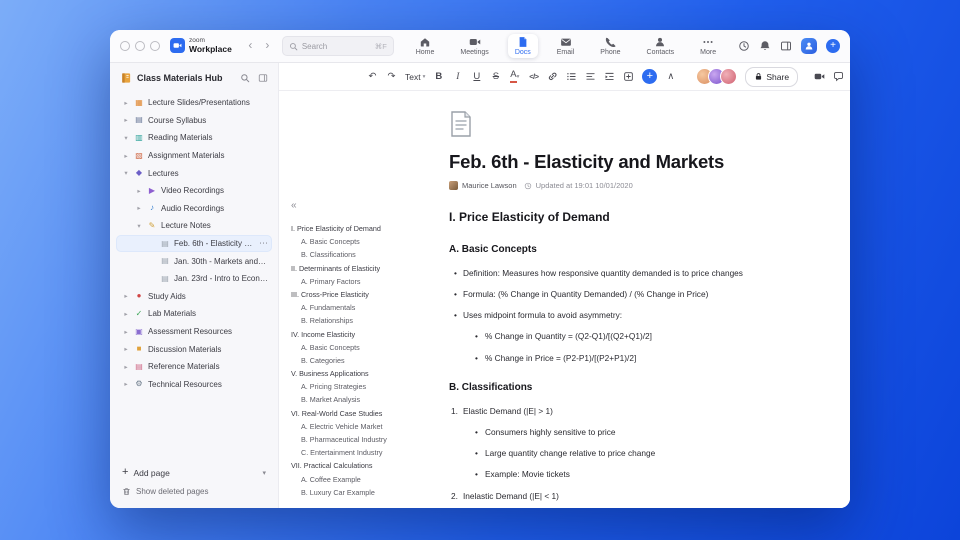 Image resolution: width=960 pixels, height=540 pixels. I want to click on back-button: ‹, so click(250, 46).